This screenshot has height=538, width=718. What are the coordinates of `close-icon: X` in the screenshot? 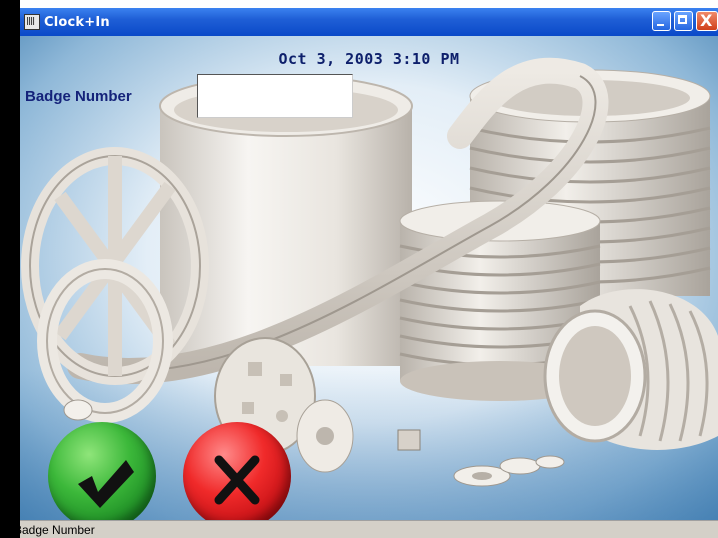 It's located at (706, 20).